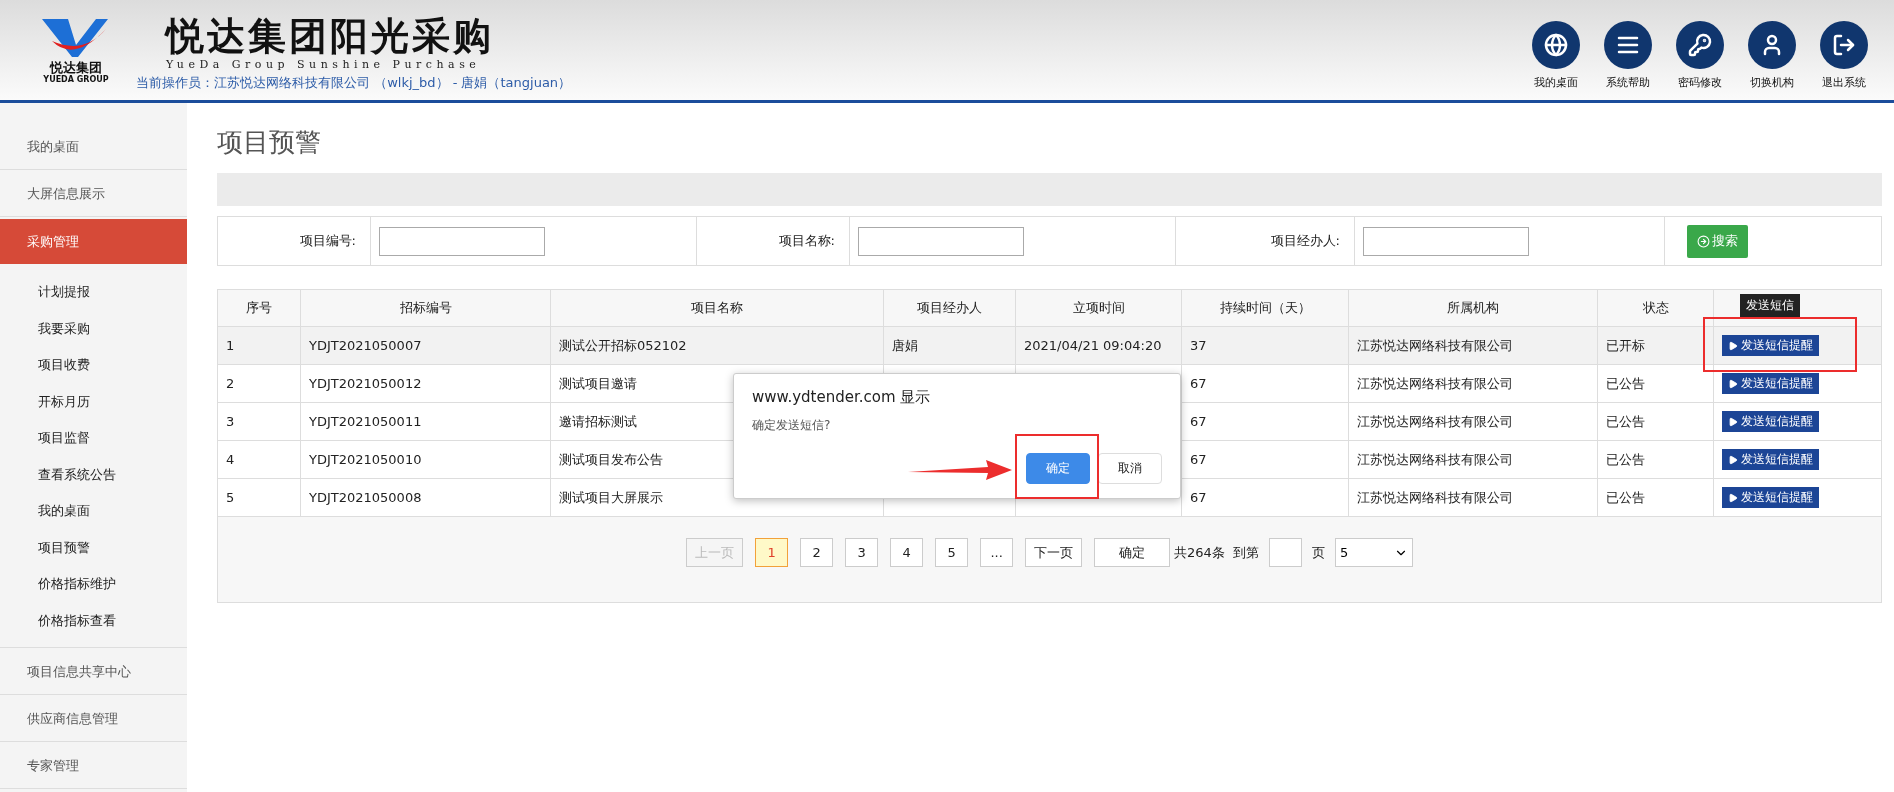  I want to click on table-cell: YDJT2021050007, so click(365, 345).